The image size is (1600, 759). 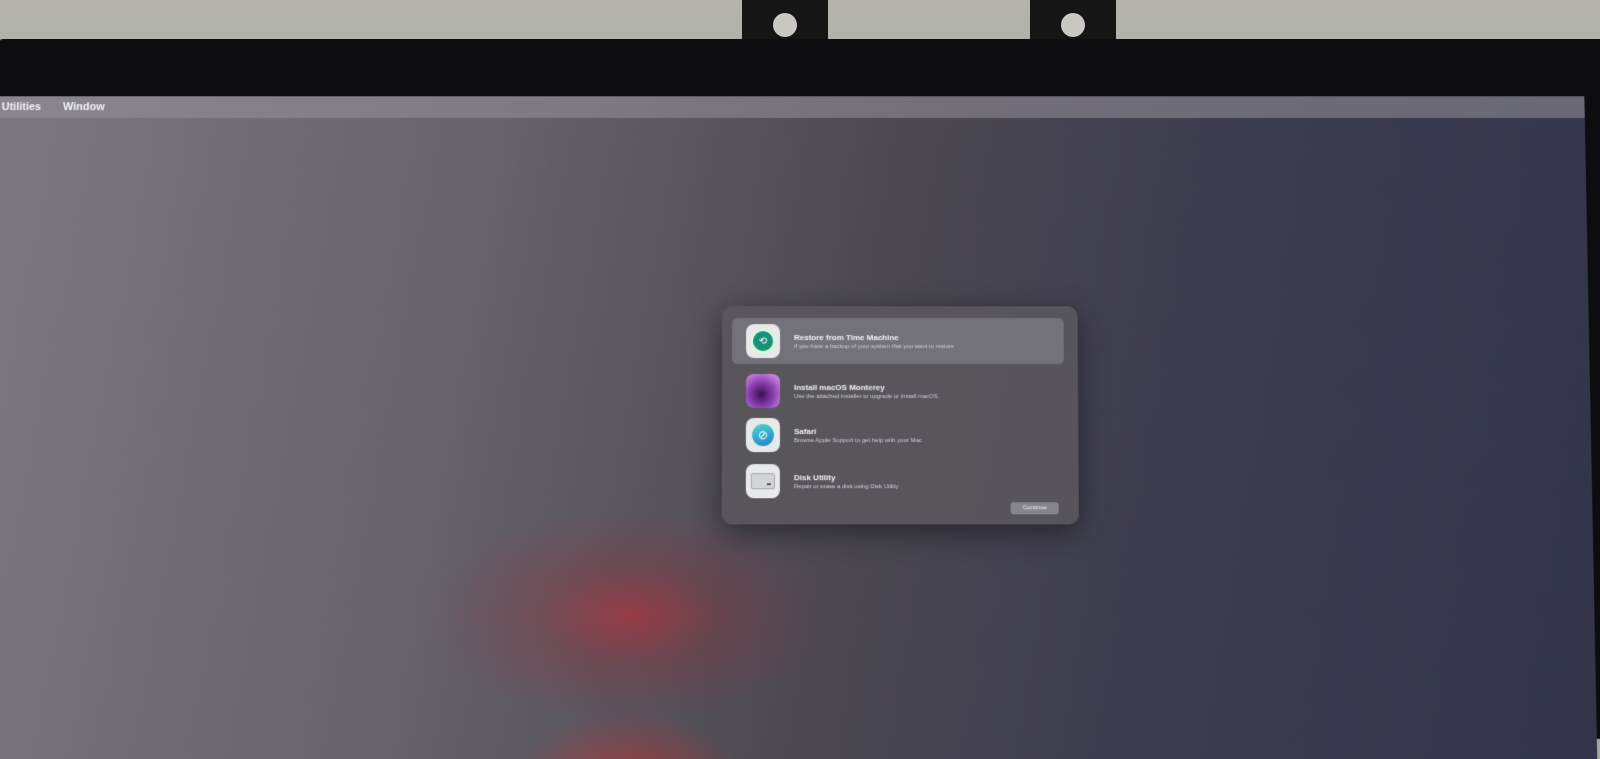 What do you see at coordinates (762, 435) in the screenshot?
I see `safari-icon: ⊘` at bounding box center [762, 435].